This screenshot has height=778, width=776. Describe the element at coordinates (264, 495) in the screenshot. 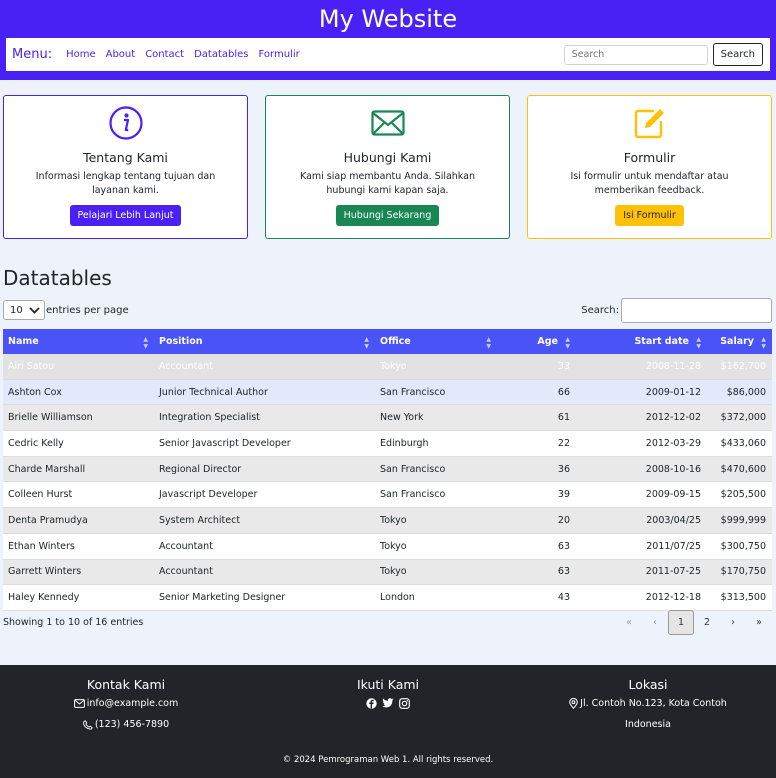

I see `cell-position: Javascript Developer` at that location.